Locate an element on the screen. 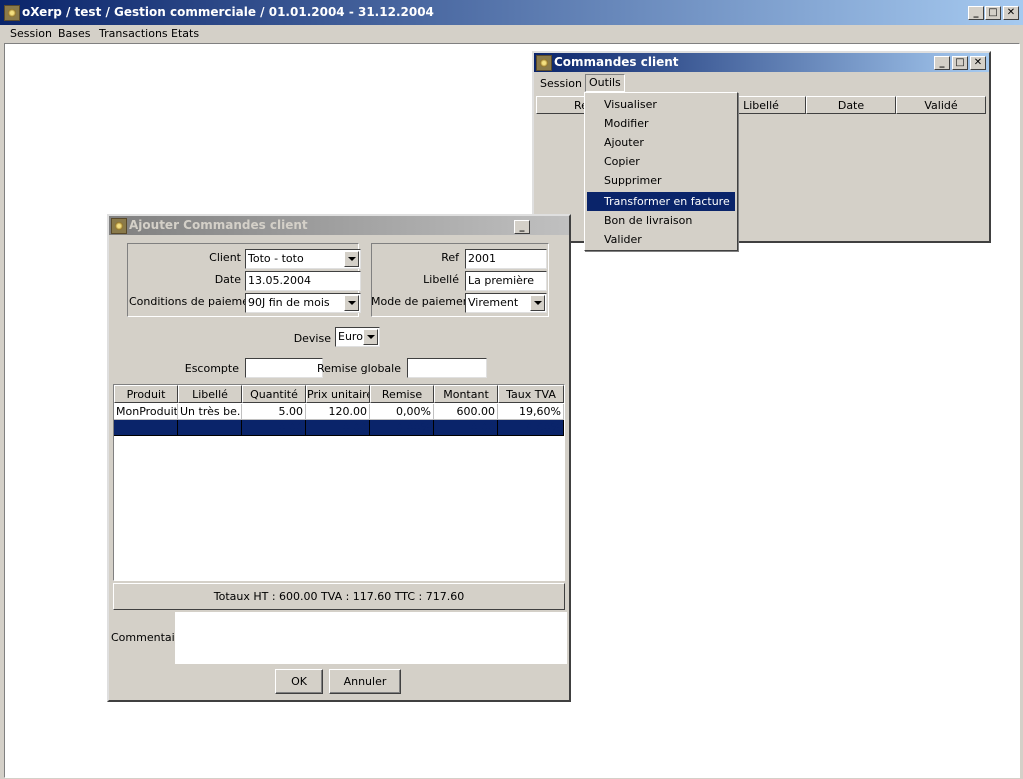 The image size is (1023, 779). menu-item-visualiser: Visualiser is located at coordinates (661, 104).